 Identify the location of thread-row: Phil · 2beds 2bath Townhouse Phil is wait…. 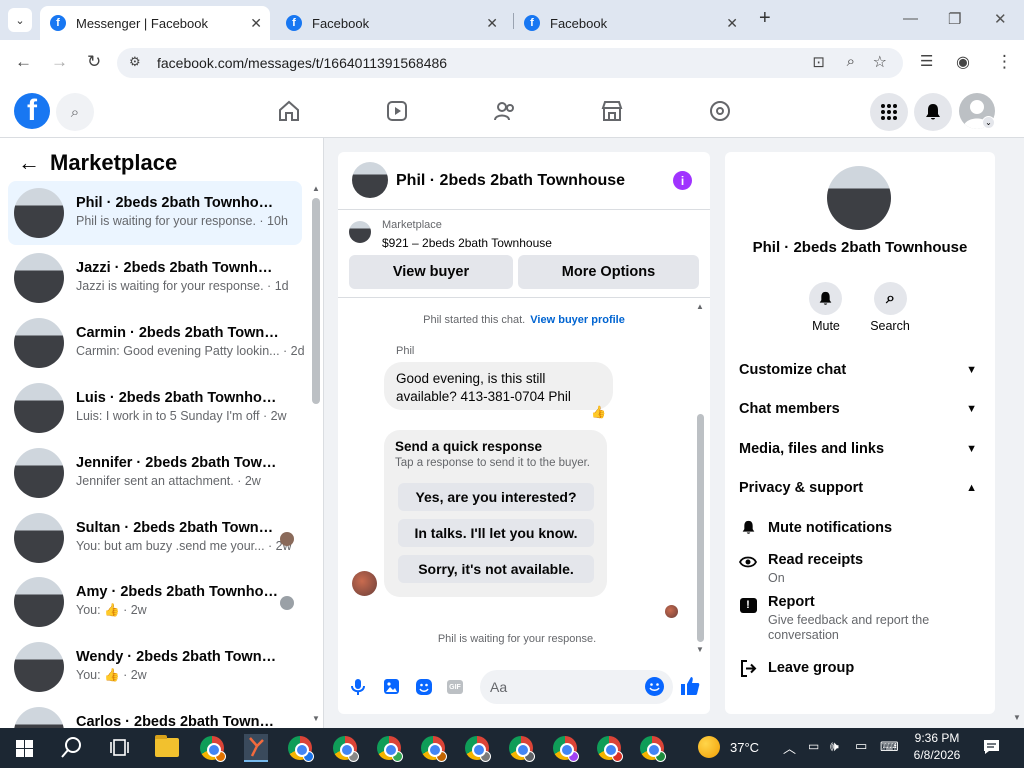
(155, 213).